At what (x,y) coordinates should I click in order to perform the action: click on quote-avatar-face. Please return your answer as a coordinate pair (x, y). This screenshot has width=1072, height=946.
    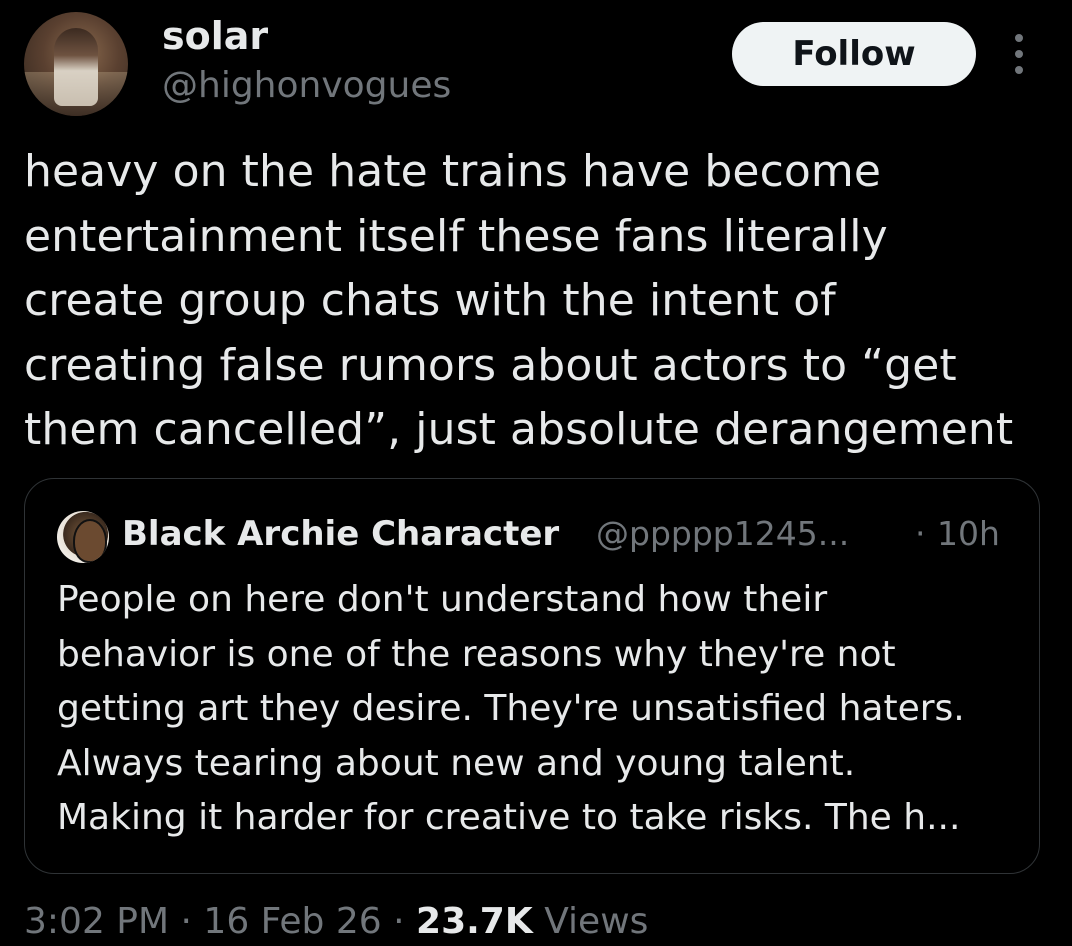
    Looking at the image, I should click on (90, 541).